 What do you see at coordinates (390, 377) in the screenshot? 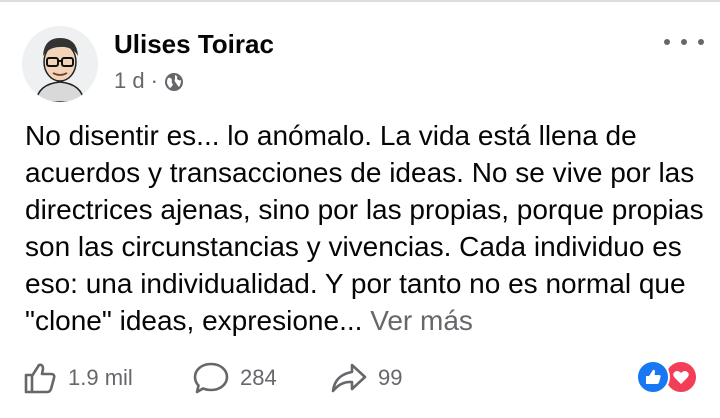
I see `share-count: 99` at bounding box center [390, 377].